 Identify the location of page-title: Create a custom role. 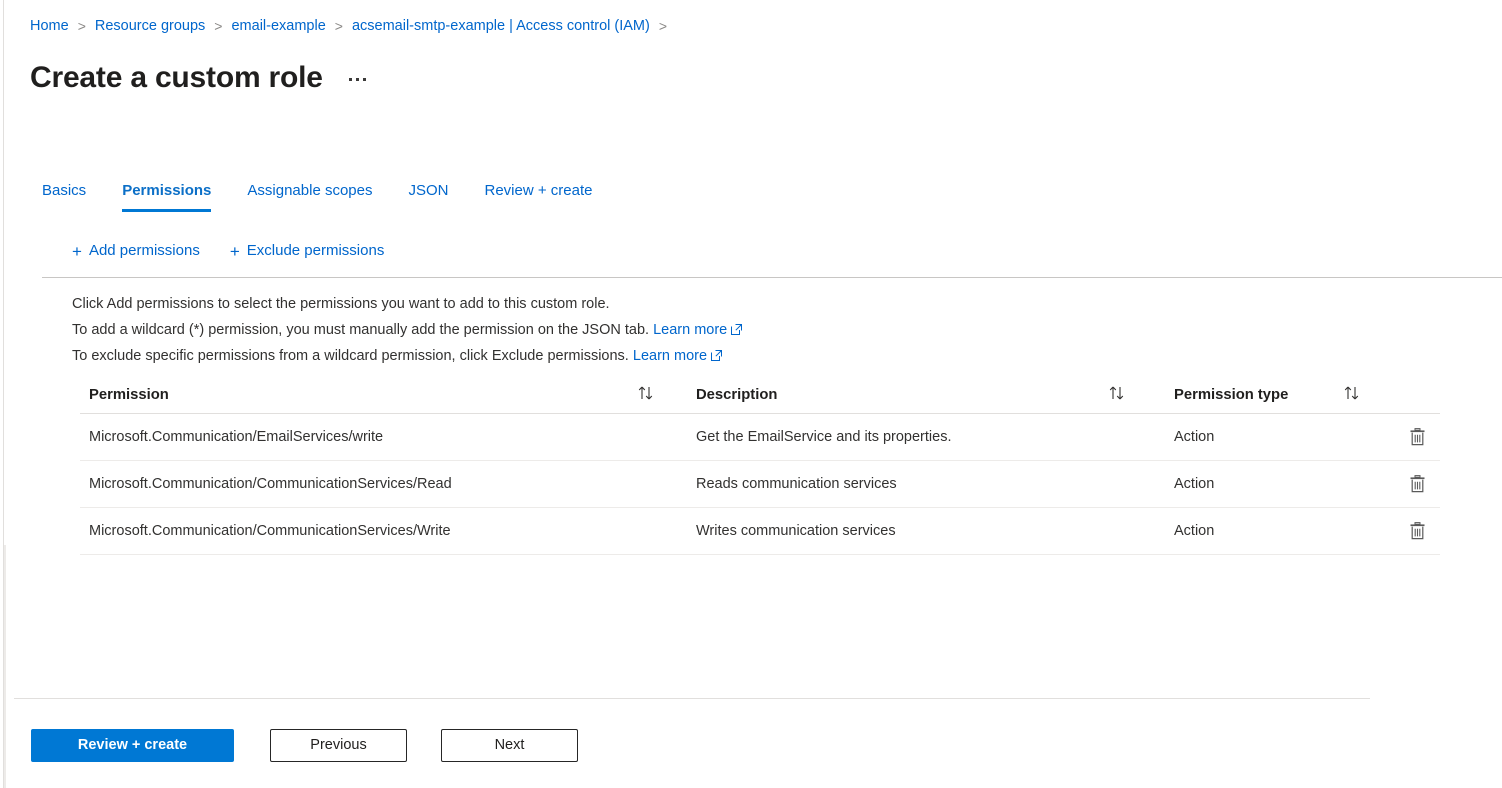
(176, 77).